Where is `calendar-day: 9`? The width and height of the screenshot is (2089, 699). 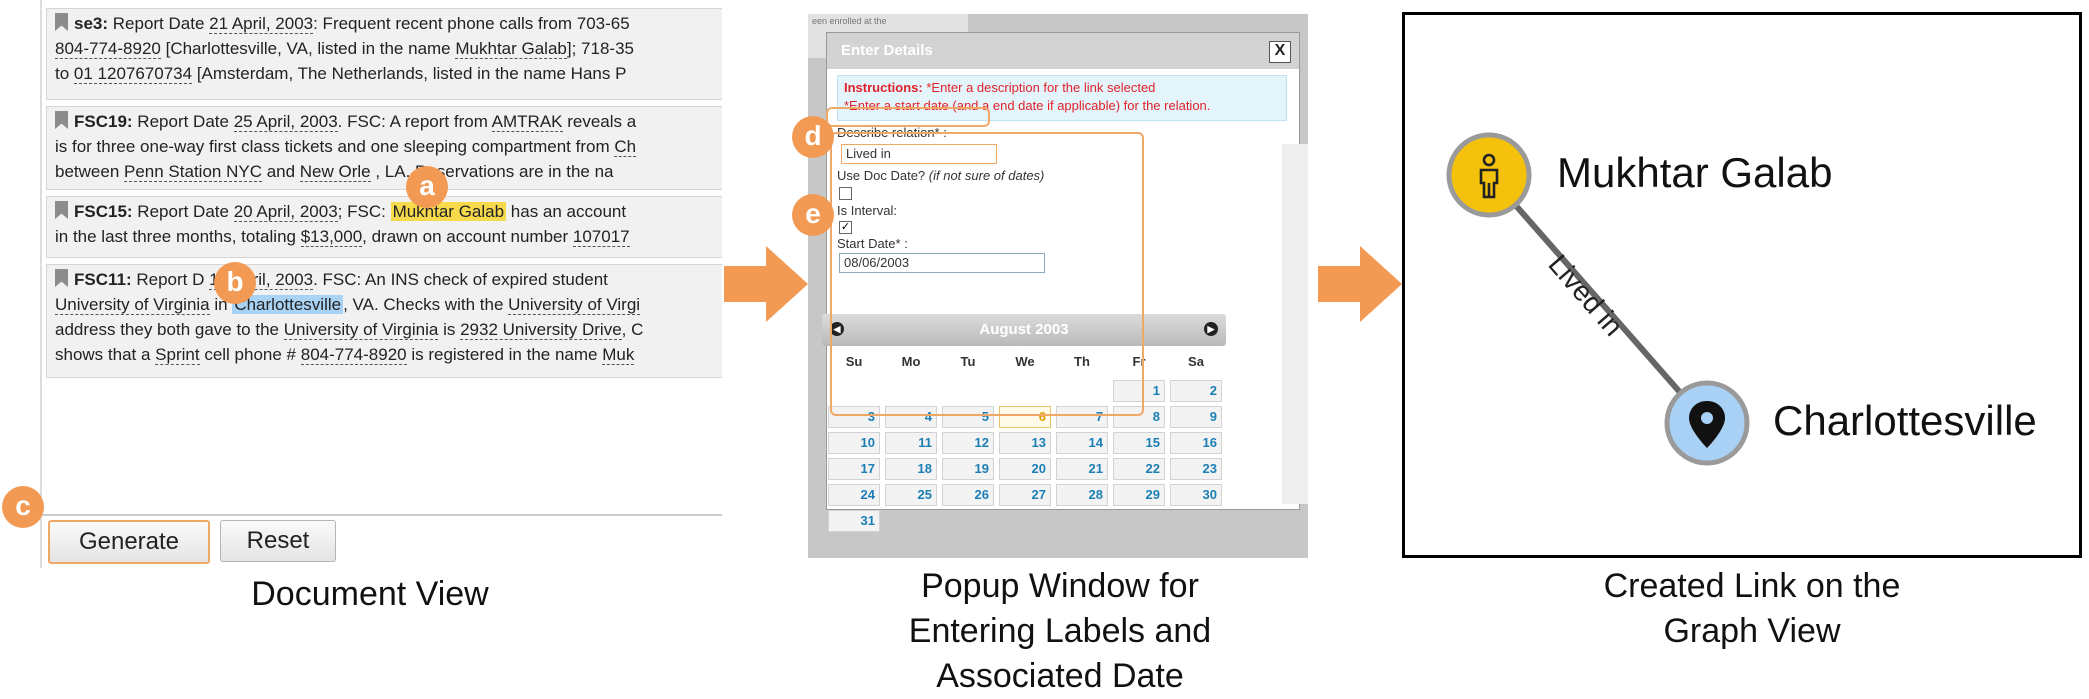
calendar-day: 9 is located at coordinates (1196, 417).